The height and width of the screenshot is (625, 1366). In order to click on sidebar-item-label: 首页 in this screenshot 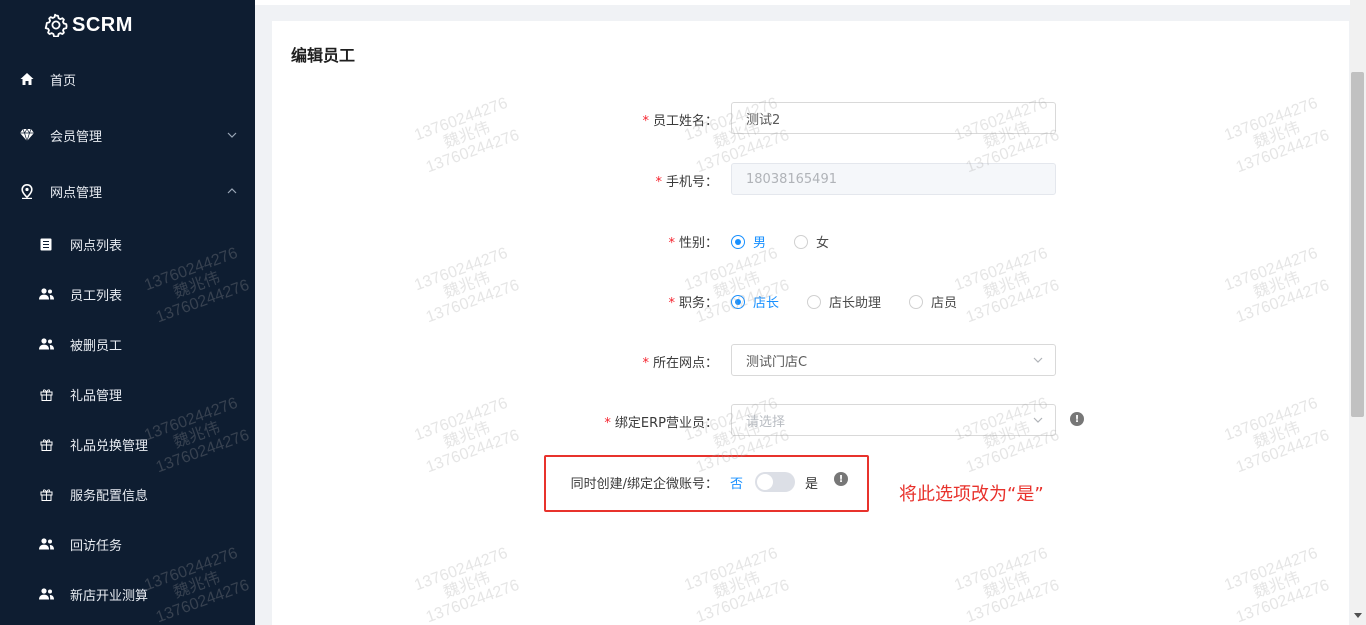, I will do `click(63, 81)`.